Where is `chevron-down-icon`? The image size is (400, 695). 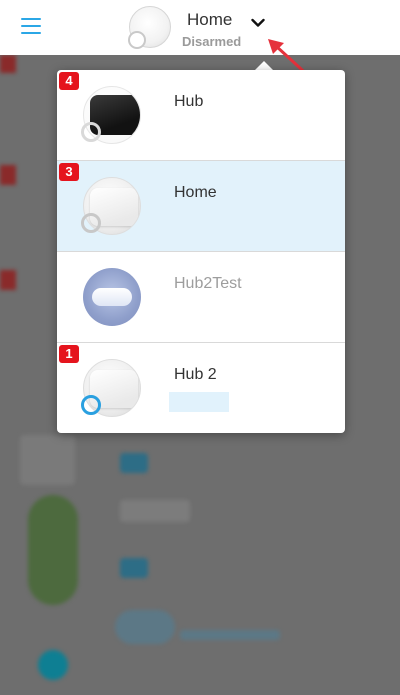
chevron-down-icon is located at coordinates (258, 23).